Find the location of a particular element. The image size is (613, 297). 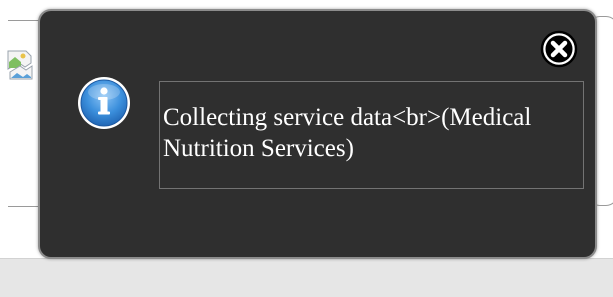

footer-bar is located at coordinates (306, 277).